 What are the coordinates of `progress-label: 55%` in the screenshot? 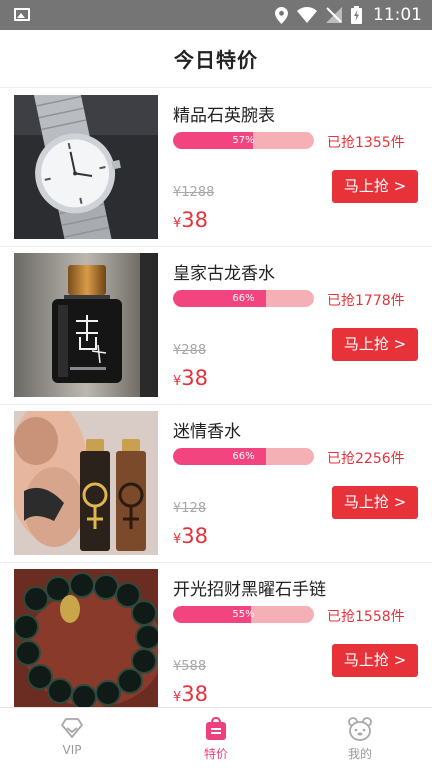 It's located at (243, 614).